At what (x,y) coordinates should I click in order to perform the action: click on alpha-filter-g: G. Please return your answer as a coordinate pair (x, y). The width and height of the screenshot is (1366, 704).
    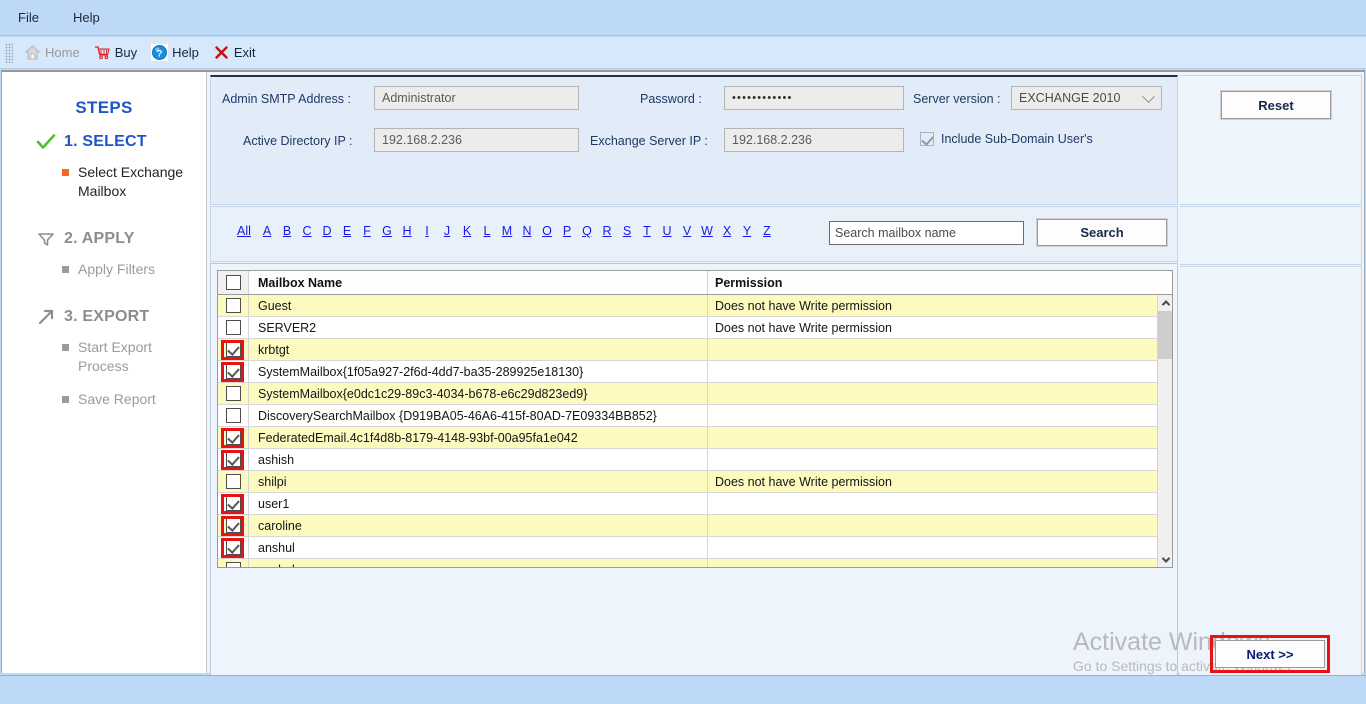
    Looking at the image, I should click on (387, 231).